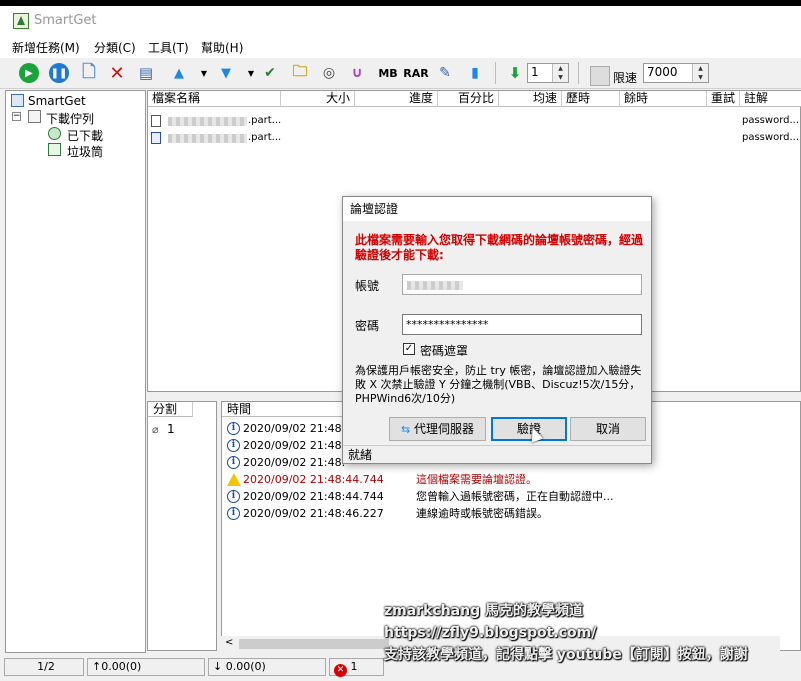  I want to click on downloaded-icon, so click(54, 133).